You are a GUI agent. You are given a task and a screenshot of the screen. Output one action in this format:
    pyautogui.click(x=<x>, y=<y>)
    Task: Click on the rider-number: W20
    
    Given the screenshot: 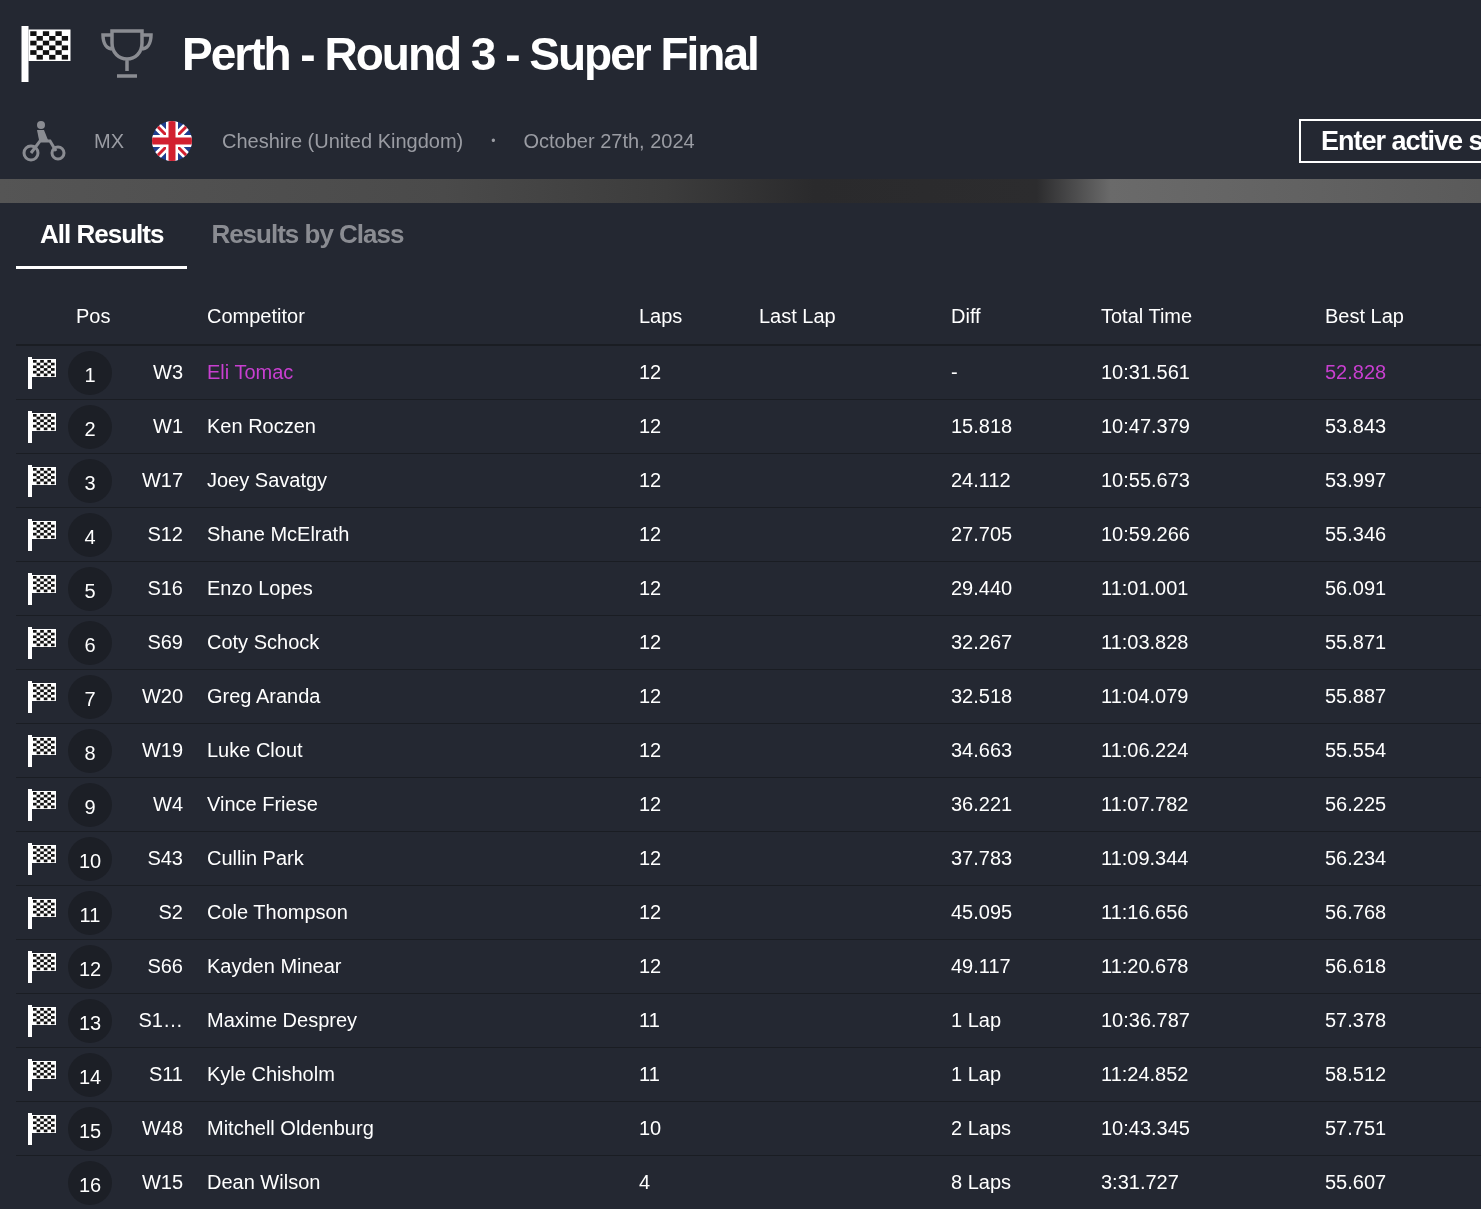 What is the action you would take?
    pyautogui.click(x=161, y=696)
    